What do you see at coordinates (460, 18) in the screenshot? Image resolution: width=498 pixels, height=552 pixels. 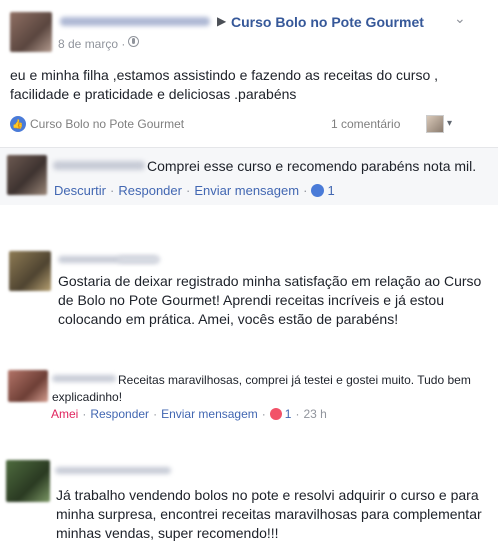 I see `chevron-down-icon: ⌄` at bounding box center [460, 18].